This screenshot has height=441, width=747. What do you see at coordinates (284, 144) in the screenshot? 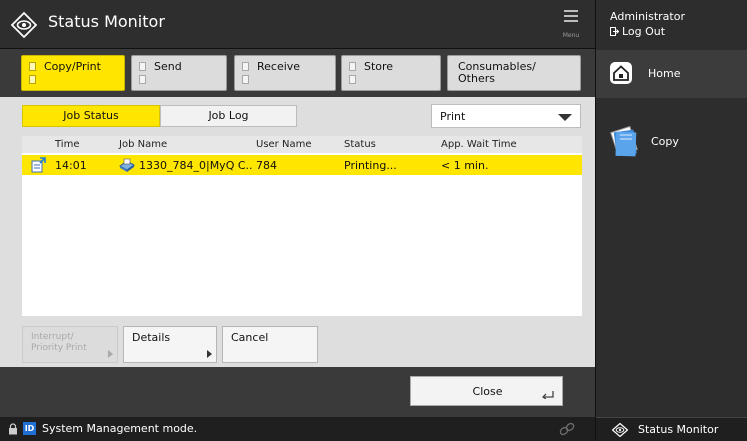
I see `column-header: User Name` at bounding box center [284, 144].